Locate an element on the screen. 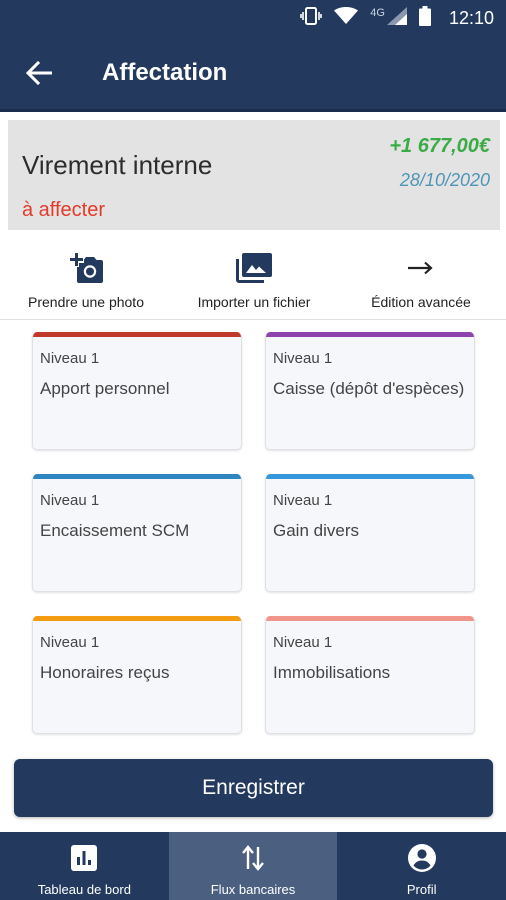  vibrate-icon is located at coordinates (311, 18).